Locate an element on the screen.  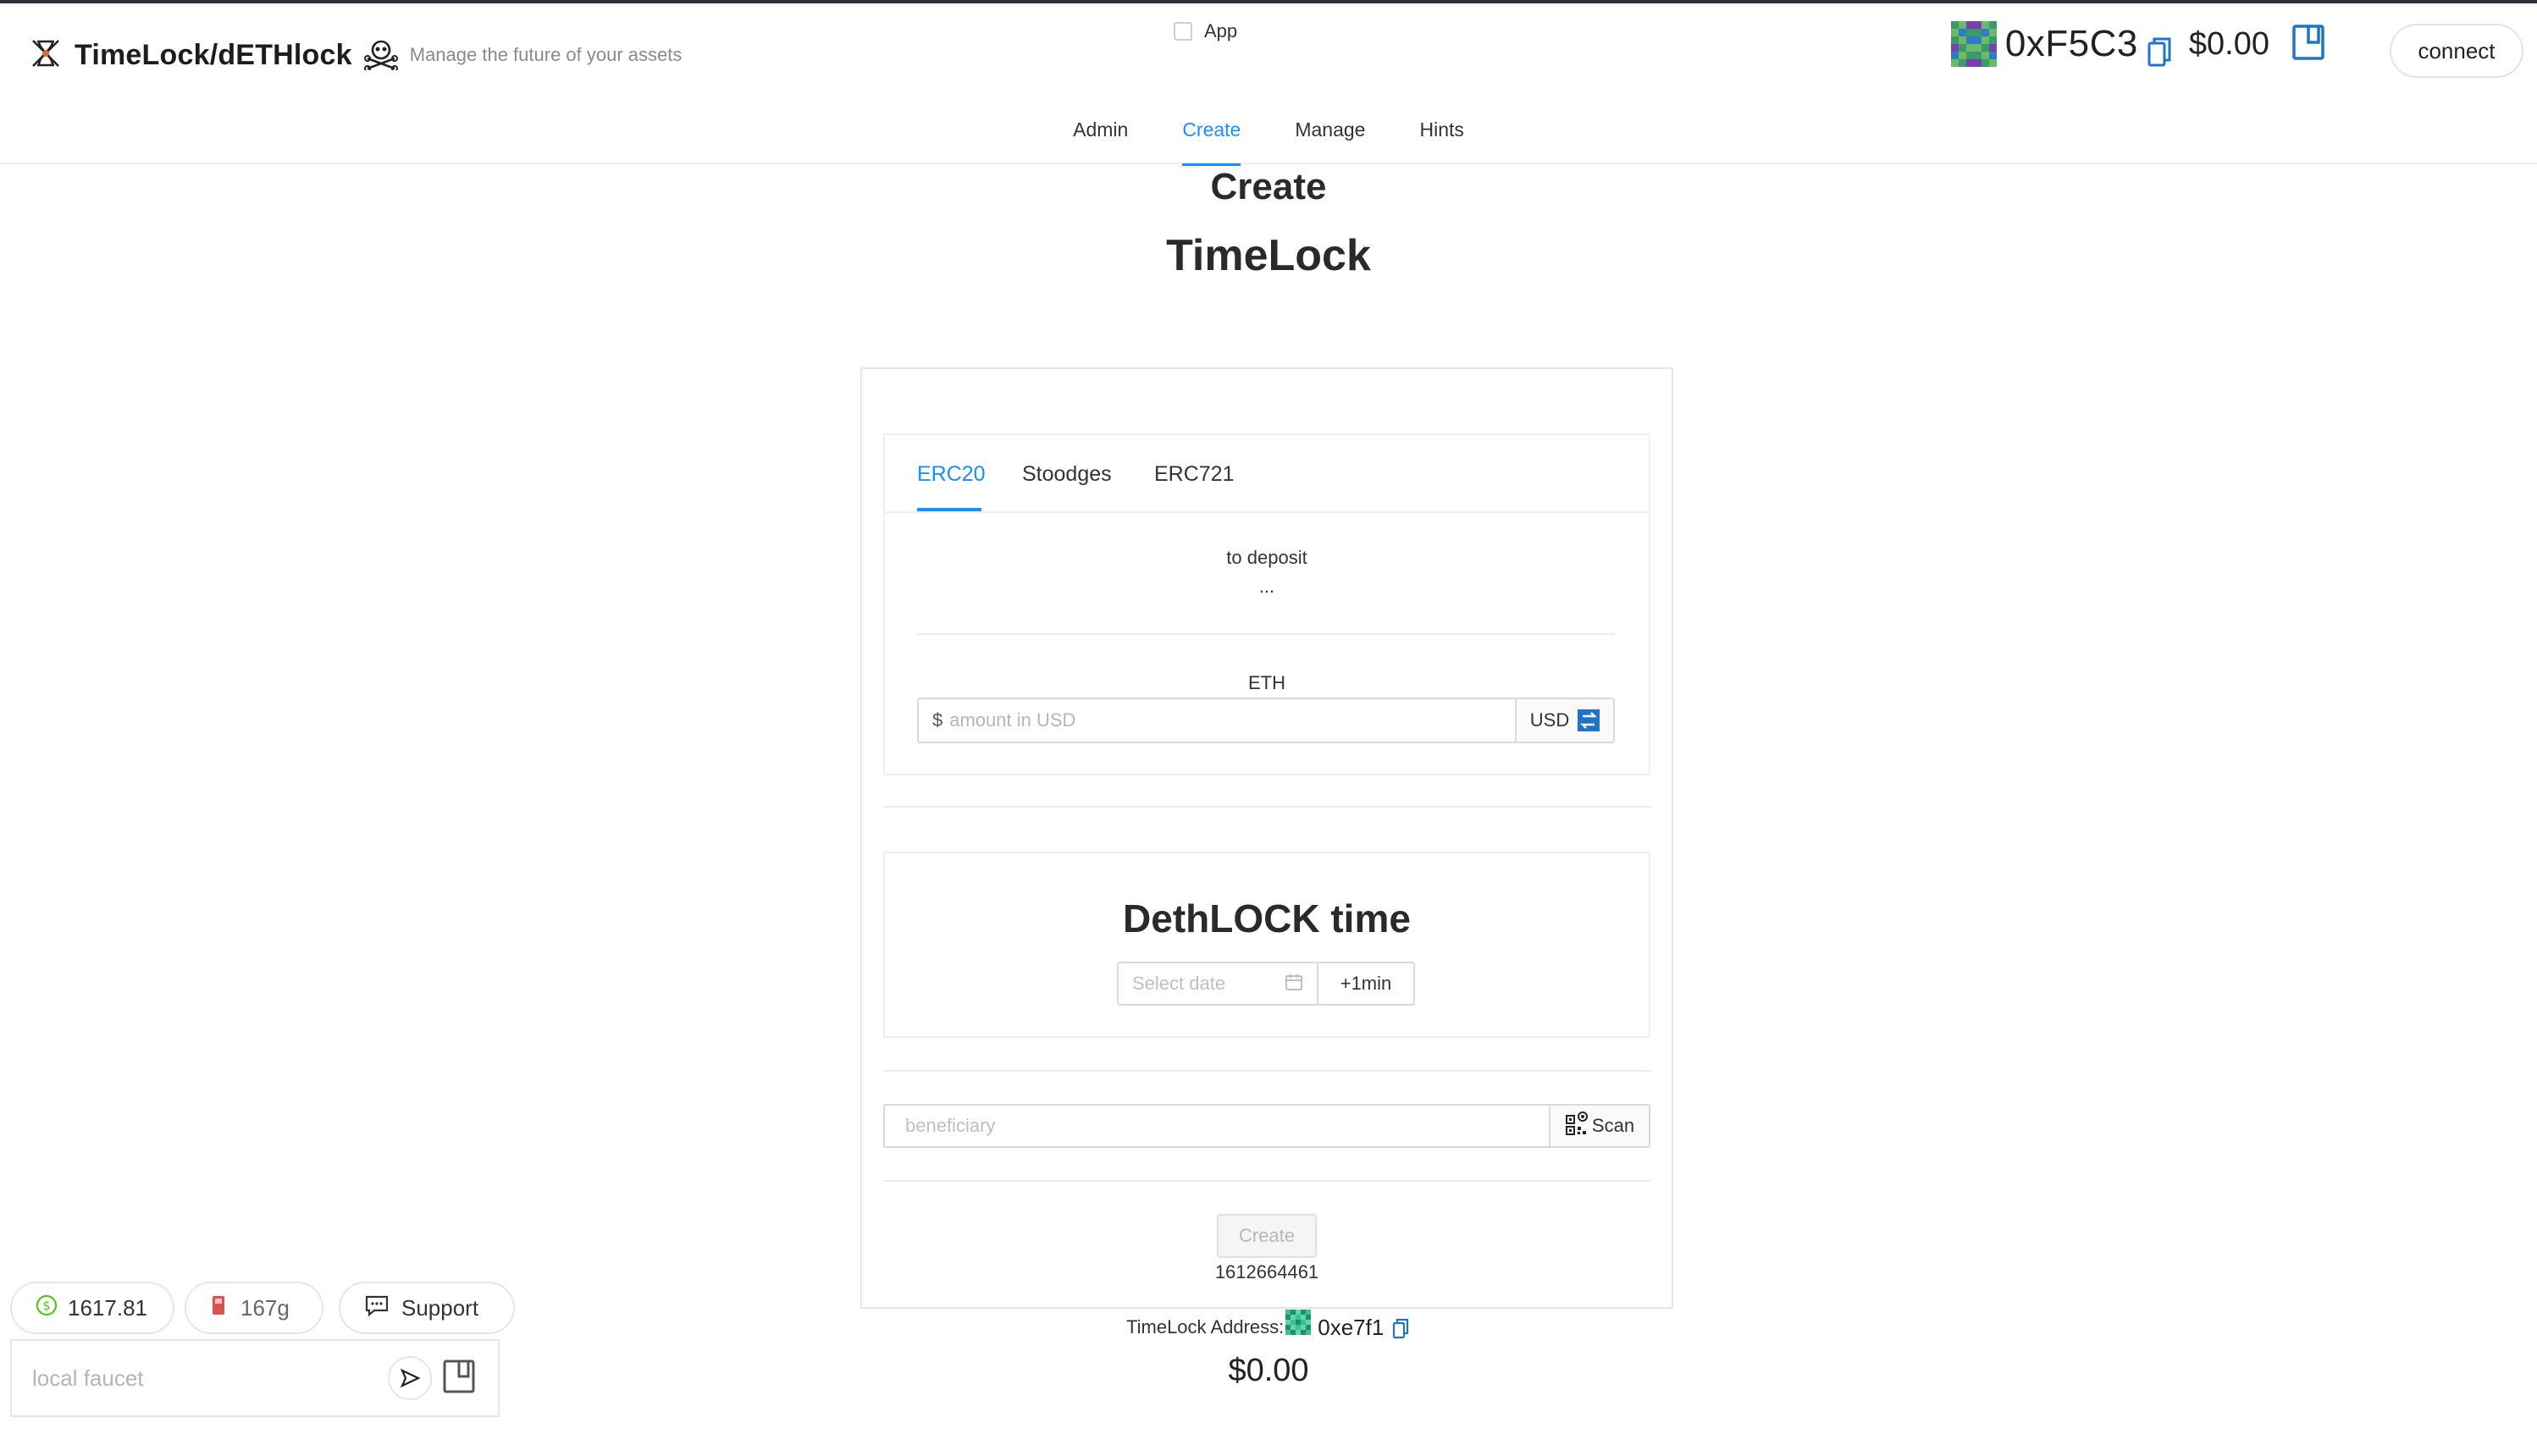
beneficiary-input: beneficiary is located at coordinates (1217, 1126).